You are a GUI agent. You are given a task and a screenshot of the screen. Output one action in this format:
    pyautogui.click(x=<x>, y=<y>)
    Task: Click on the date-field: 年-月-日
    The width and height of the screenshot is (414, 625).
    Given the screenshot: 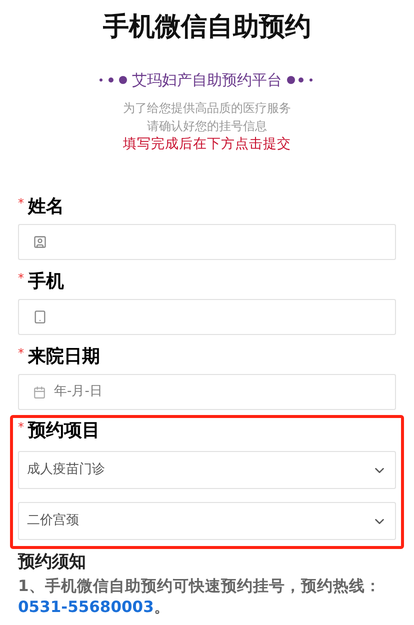 What is the action you would take?
    pyautogui.click(x=207, y=392)
    